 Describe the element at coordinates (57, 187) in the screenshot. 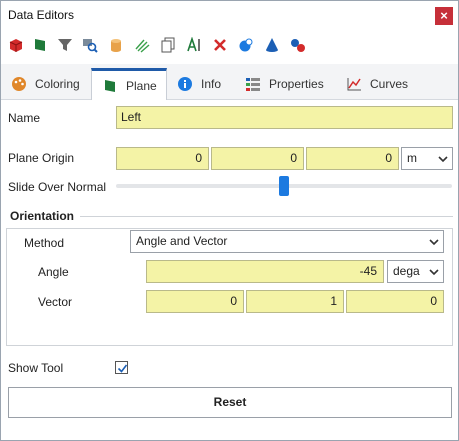

I see `slide-over-normal-label: Slide Over Normal` at that location.